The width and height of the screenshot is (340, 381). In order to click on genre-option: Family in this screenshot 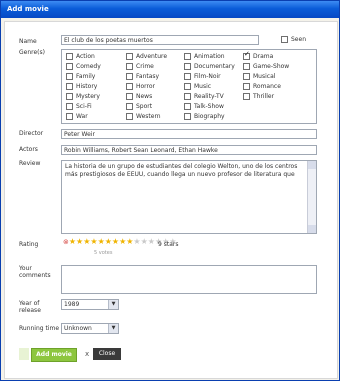, I will do `click(80, 76)`.